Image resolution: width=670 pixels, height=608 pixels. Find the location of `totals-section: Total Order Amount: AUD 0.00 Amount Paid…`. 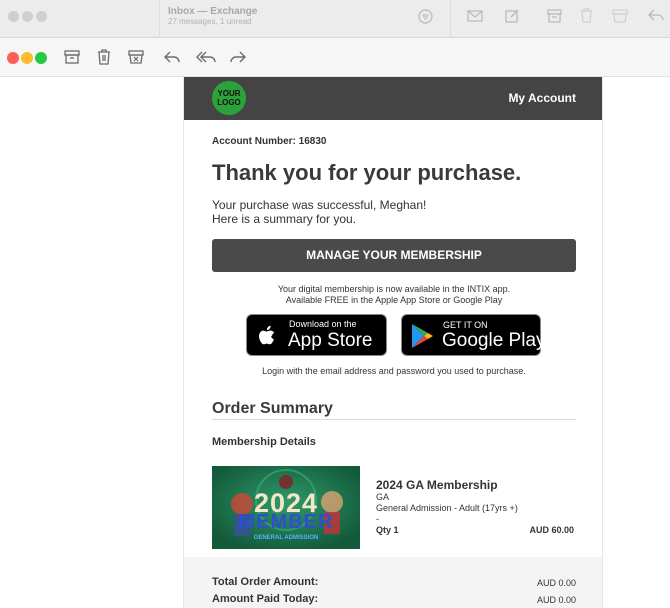

totals-section: Total Order Amount: AUD 0.00 Amount Paid… is located at coordinates (393, 582).